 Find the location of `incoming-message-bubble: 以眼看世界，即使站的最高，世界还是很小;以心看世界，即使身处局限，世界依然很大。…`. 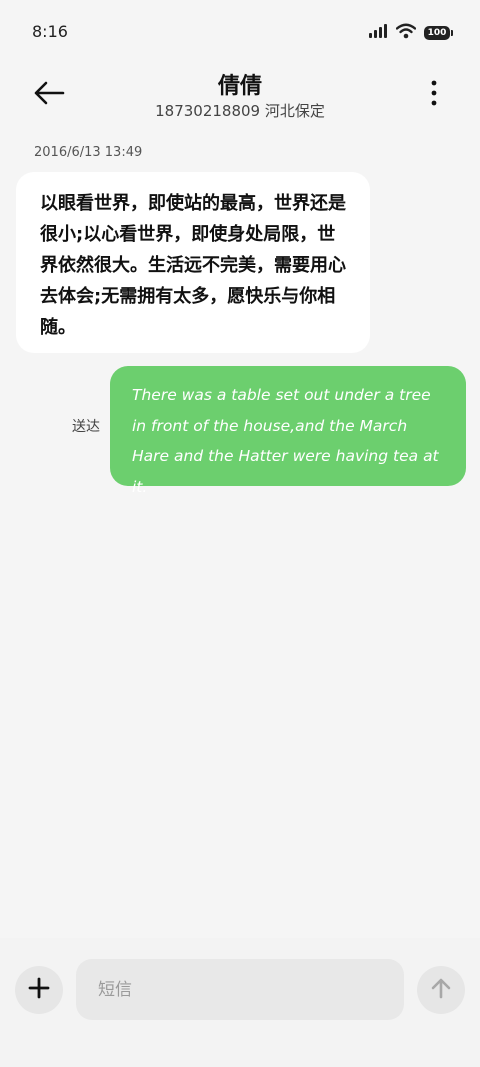

incoming-message-bubble: 以眼看世界，即使站的最高，世界还是很小;以心看世界，即使身处局限，世界依然很大。… is located at coordinates (193, 262).